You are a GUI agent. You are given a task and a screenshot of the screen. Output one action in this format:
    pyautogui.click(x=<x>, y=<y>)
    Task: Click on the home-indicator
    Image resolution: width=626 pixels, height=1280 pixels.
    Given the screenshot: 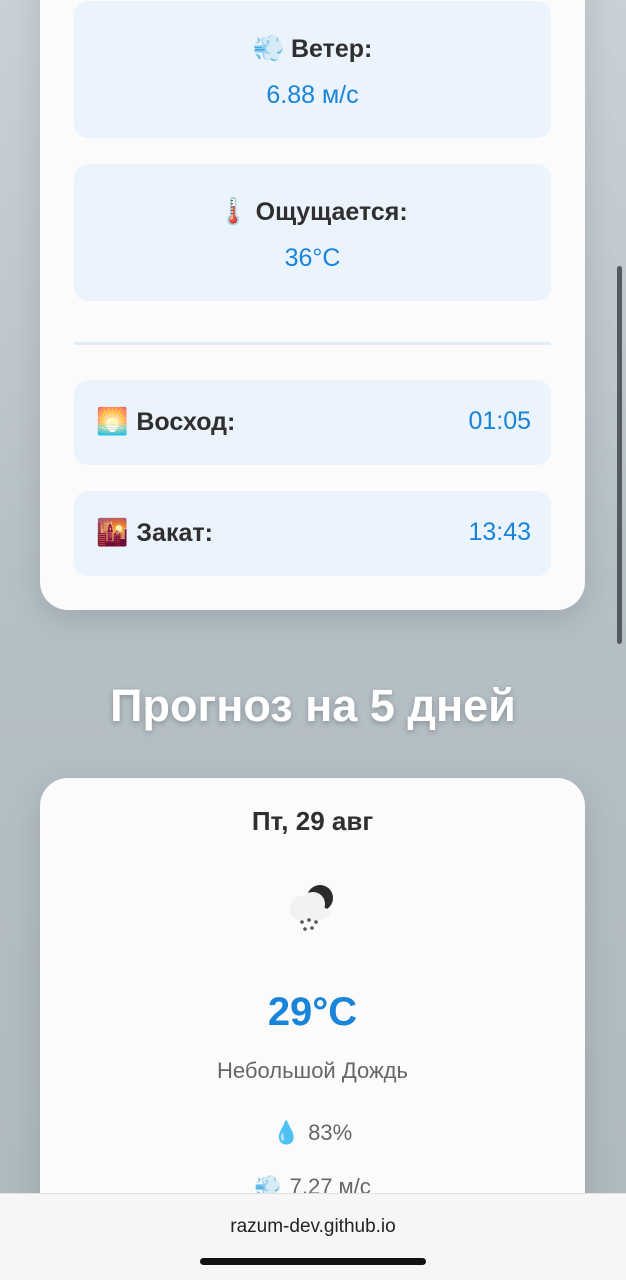 What is the action you would take?
    pyautogui.click(x=313, y=1261)
    